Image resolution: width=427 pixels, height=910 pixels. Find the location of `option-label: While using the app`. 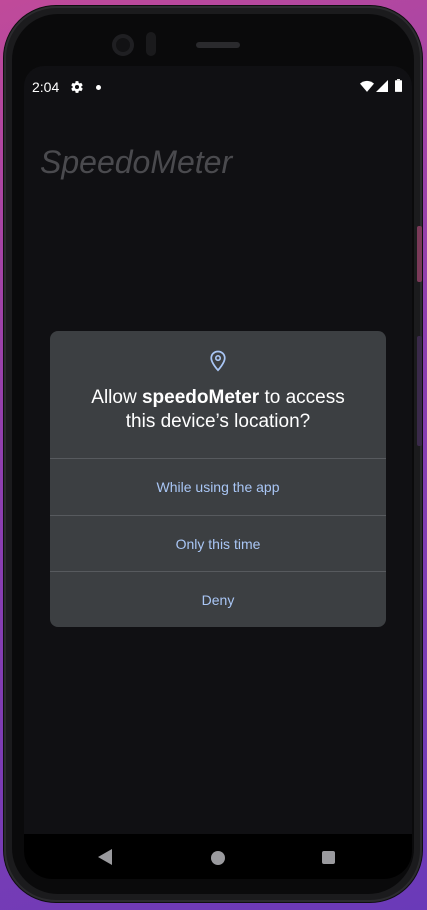

option-label: While using the app is located at coordinates (218, 487).